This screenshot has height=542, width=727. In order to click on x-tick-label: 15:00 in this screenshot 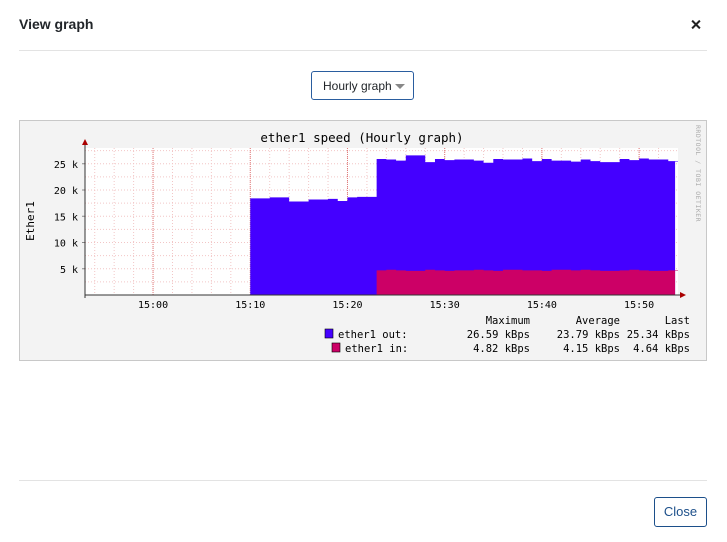, I will do `click(153, 305)`.